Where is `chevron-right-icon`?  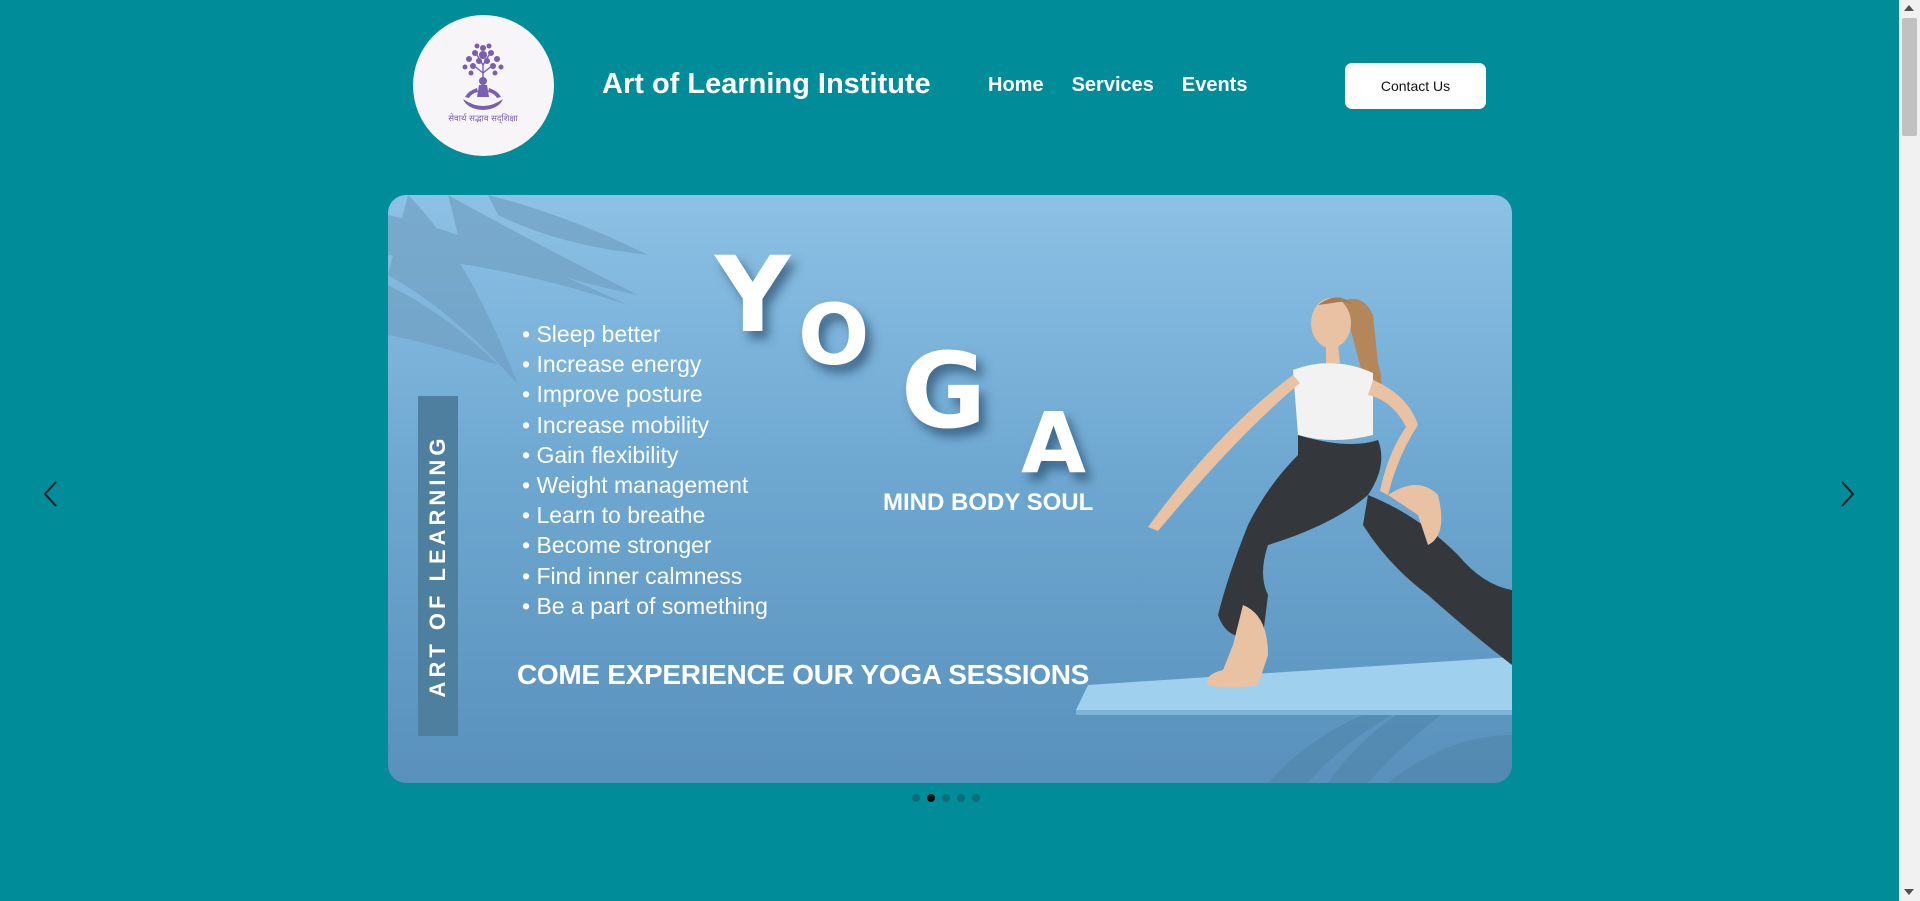
chevron-right-icon is located at coordinates (1847, 494).